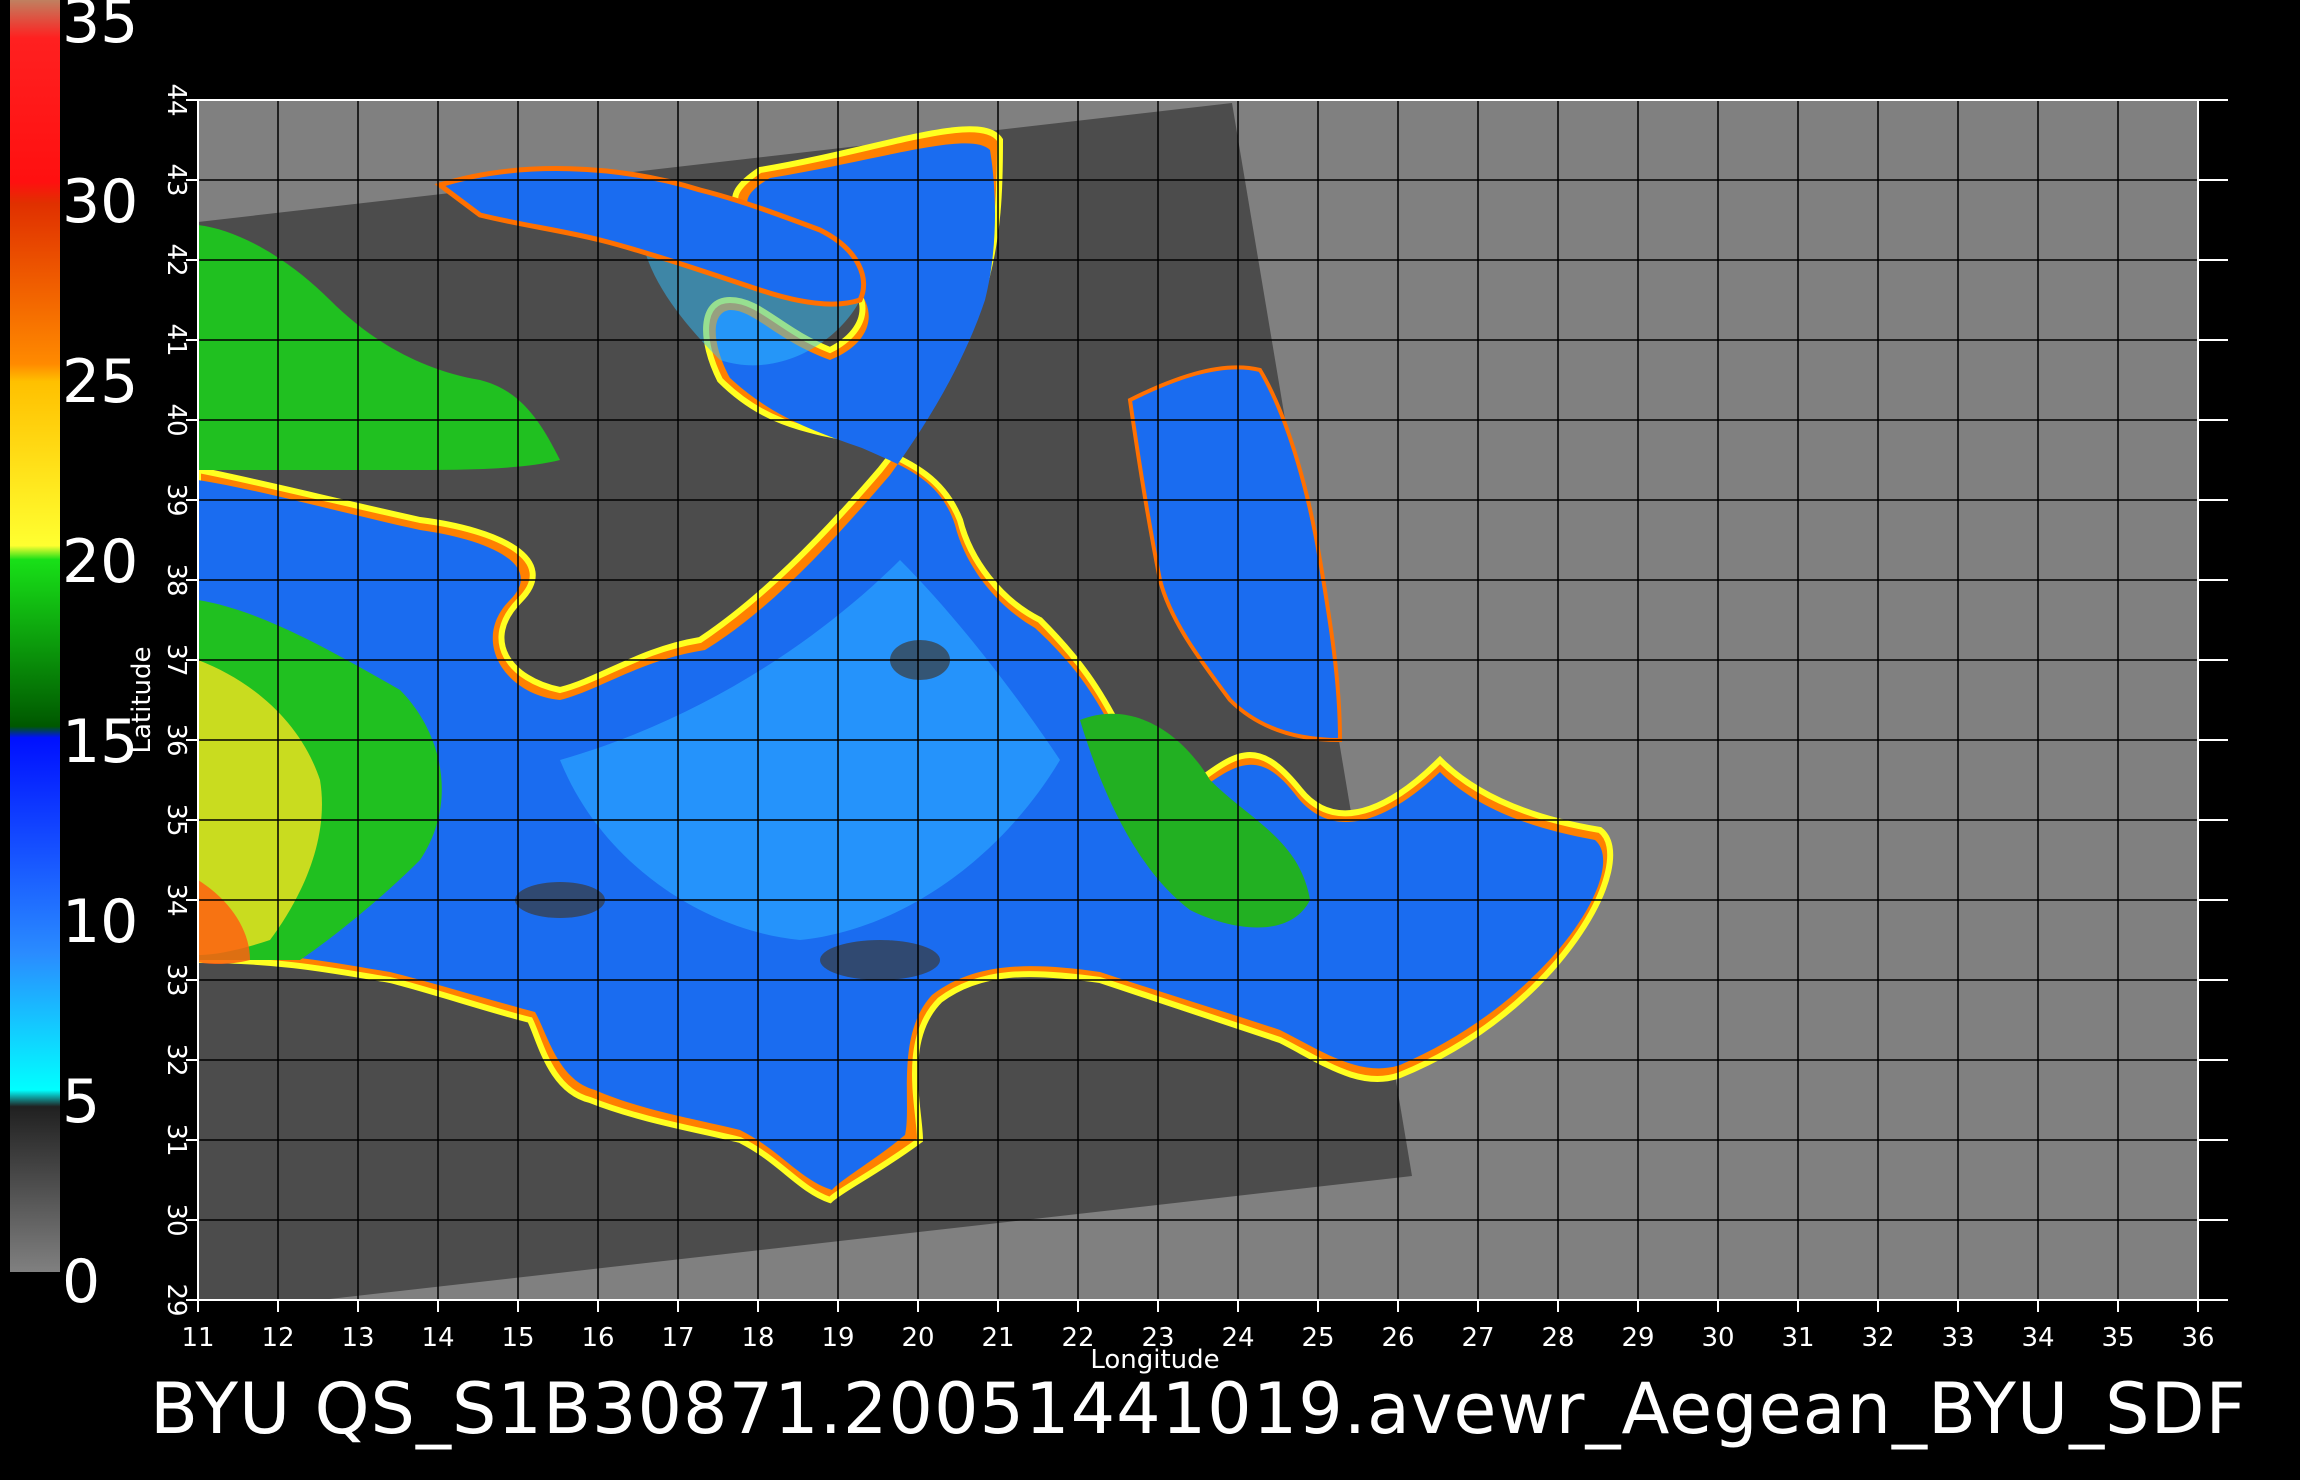 This screenshot has width=2300, height=1480. Describe the element at coordinates (837, 1338) in the screenshot. I see `x-tick-label: 19` at that location.